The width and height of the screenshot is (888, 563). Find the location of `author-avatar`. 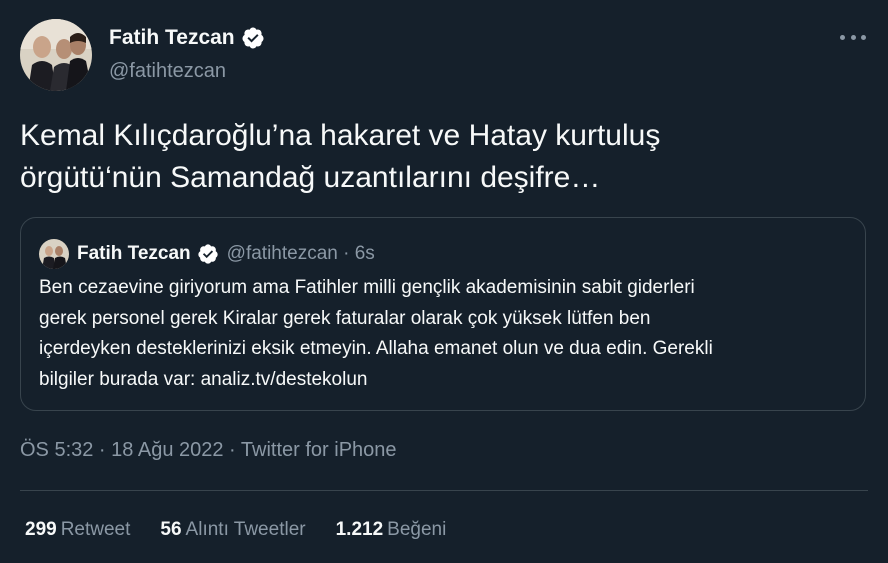

author-avatar is located at coordinates (56, 55).